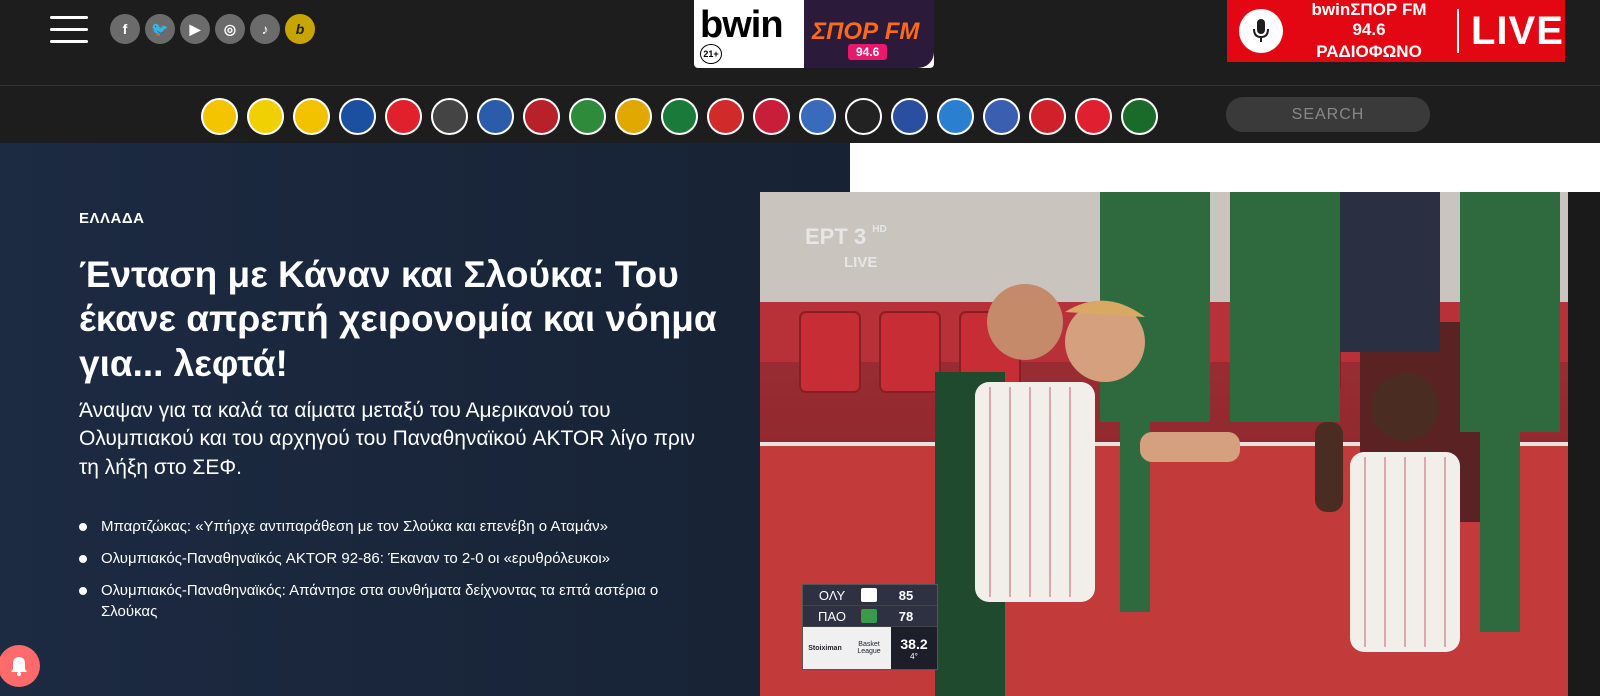  Describe the element at coordinates (1225, 167) in the screenshot. I see `white-strip` at that location.